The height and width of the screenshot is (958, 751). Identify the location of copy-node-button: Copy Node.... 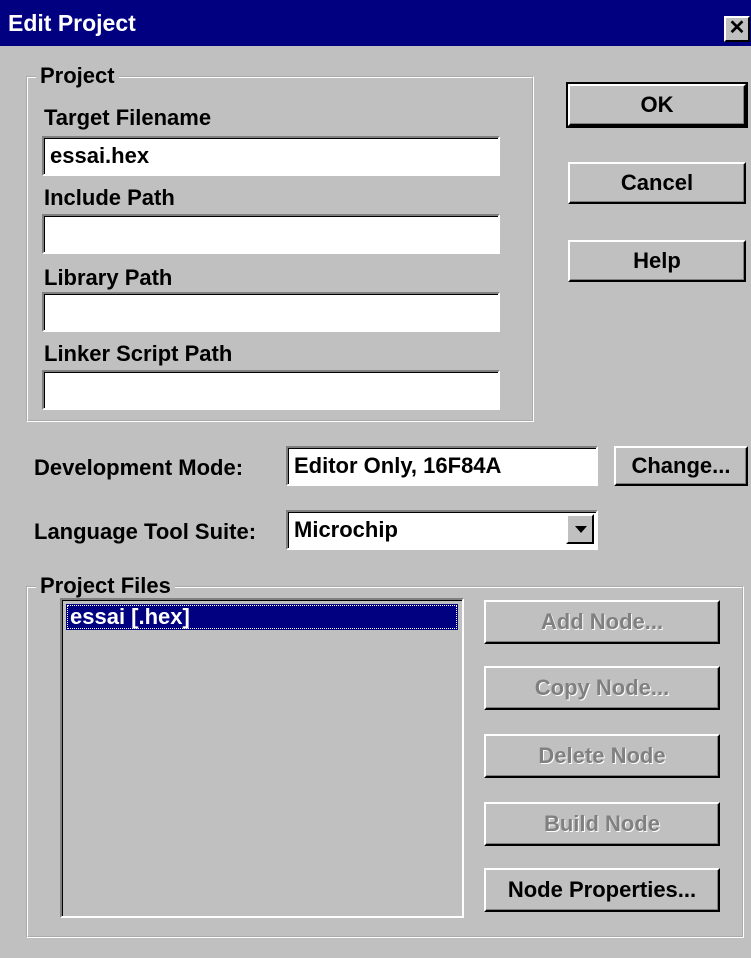
(602, 688).